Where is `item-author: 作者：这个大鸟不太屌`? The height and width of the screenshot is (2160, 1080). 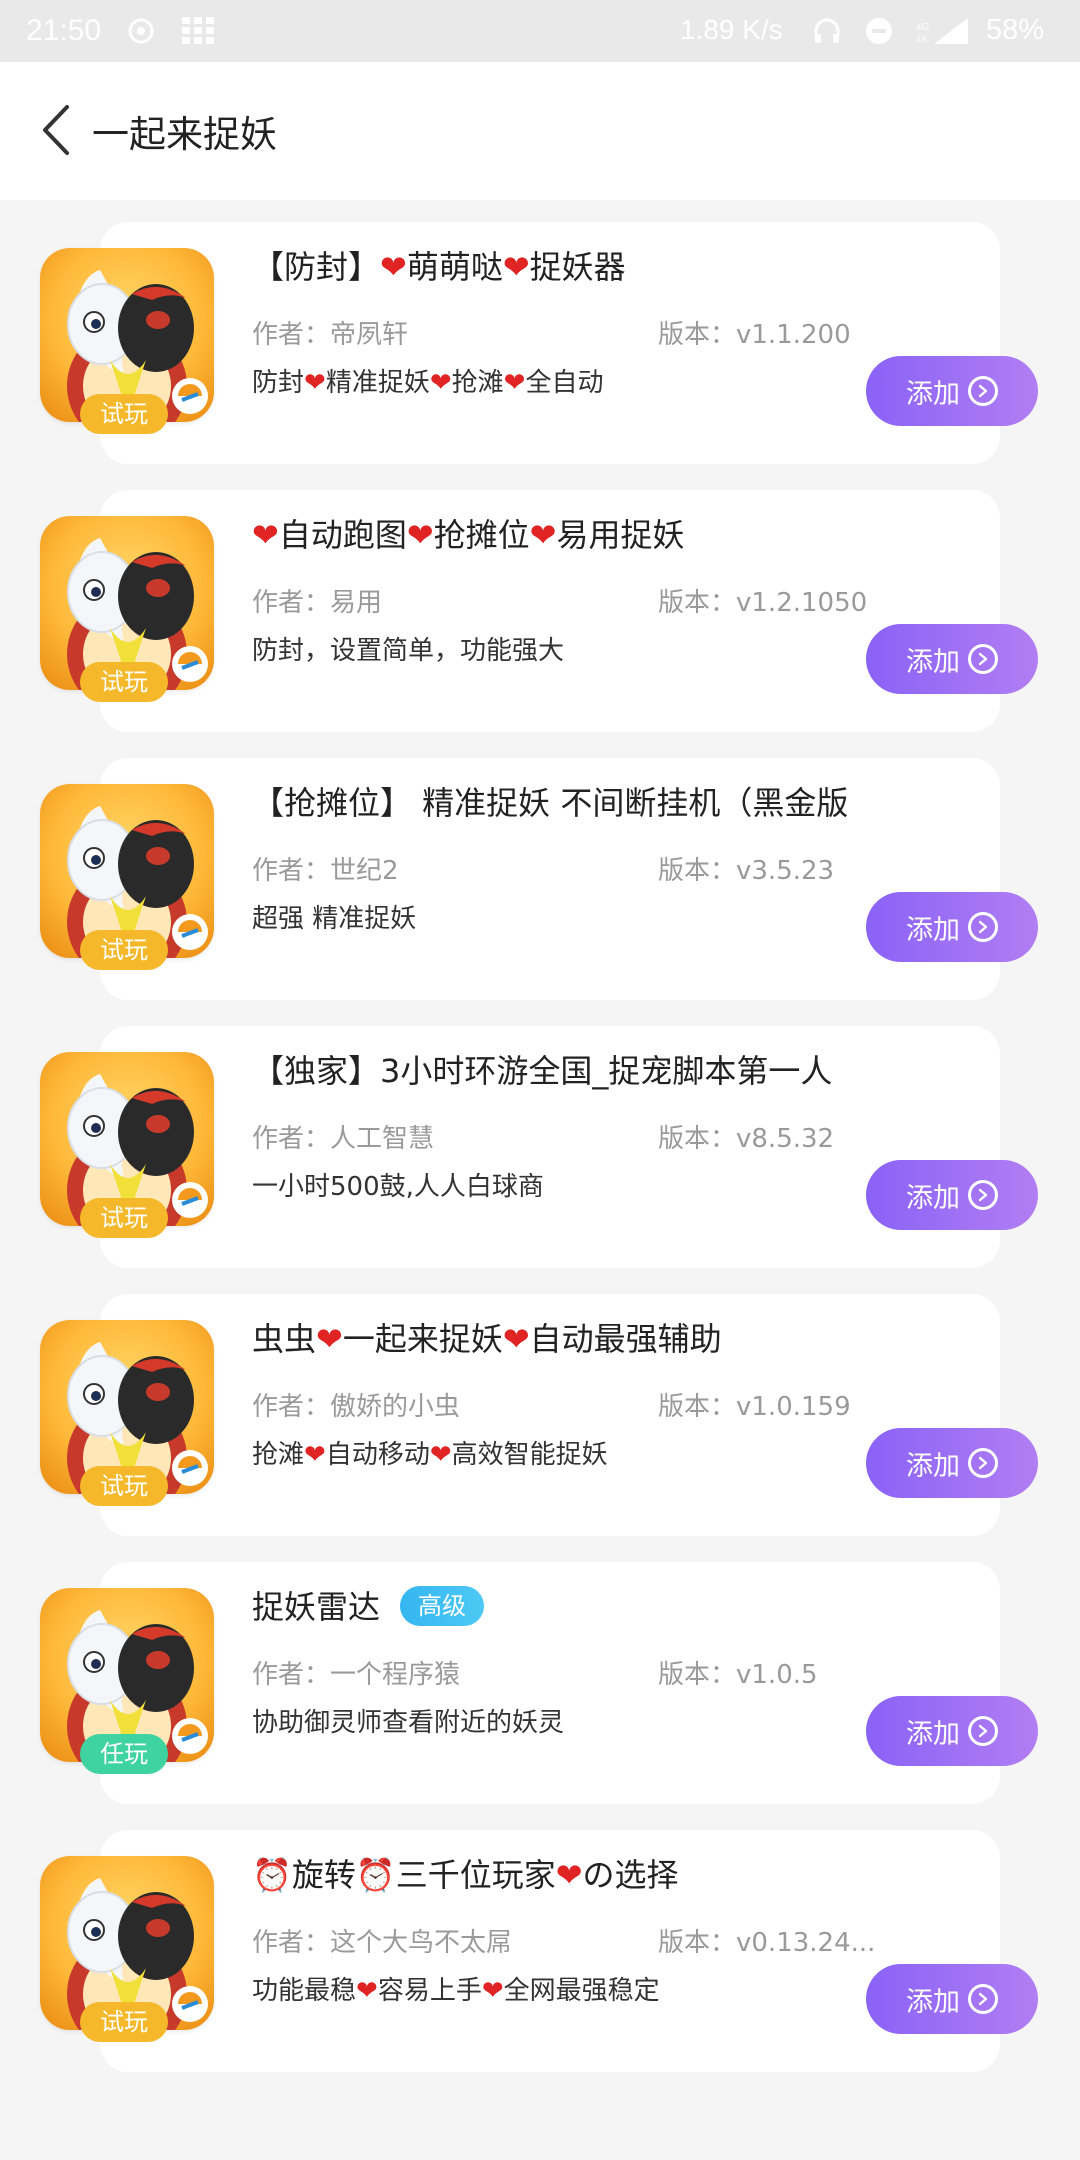
item-author: 作者：这个大鸟不太屌 is located at coordinates (382, 1943).